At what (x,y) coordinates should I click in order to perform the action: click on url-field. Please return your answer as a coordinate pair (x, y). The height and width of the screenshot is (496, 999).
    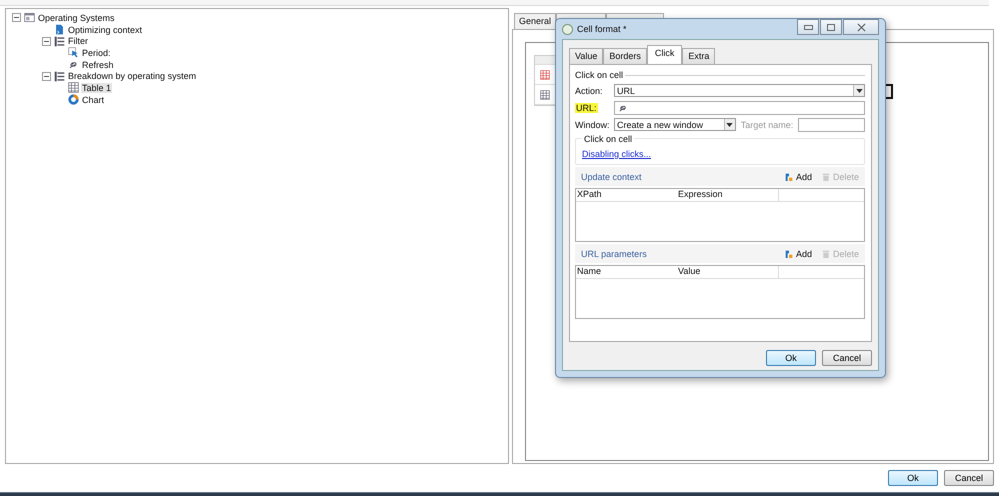
    Looking at the image, I should click on (739, 107).